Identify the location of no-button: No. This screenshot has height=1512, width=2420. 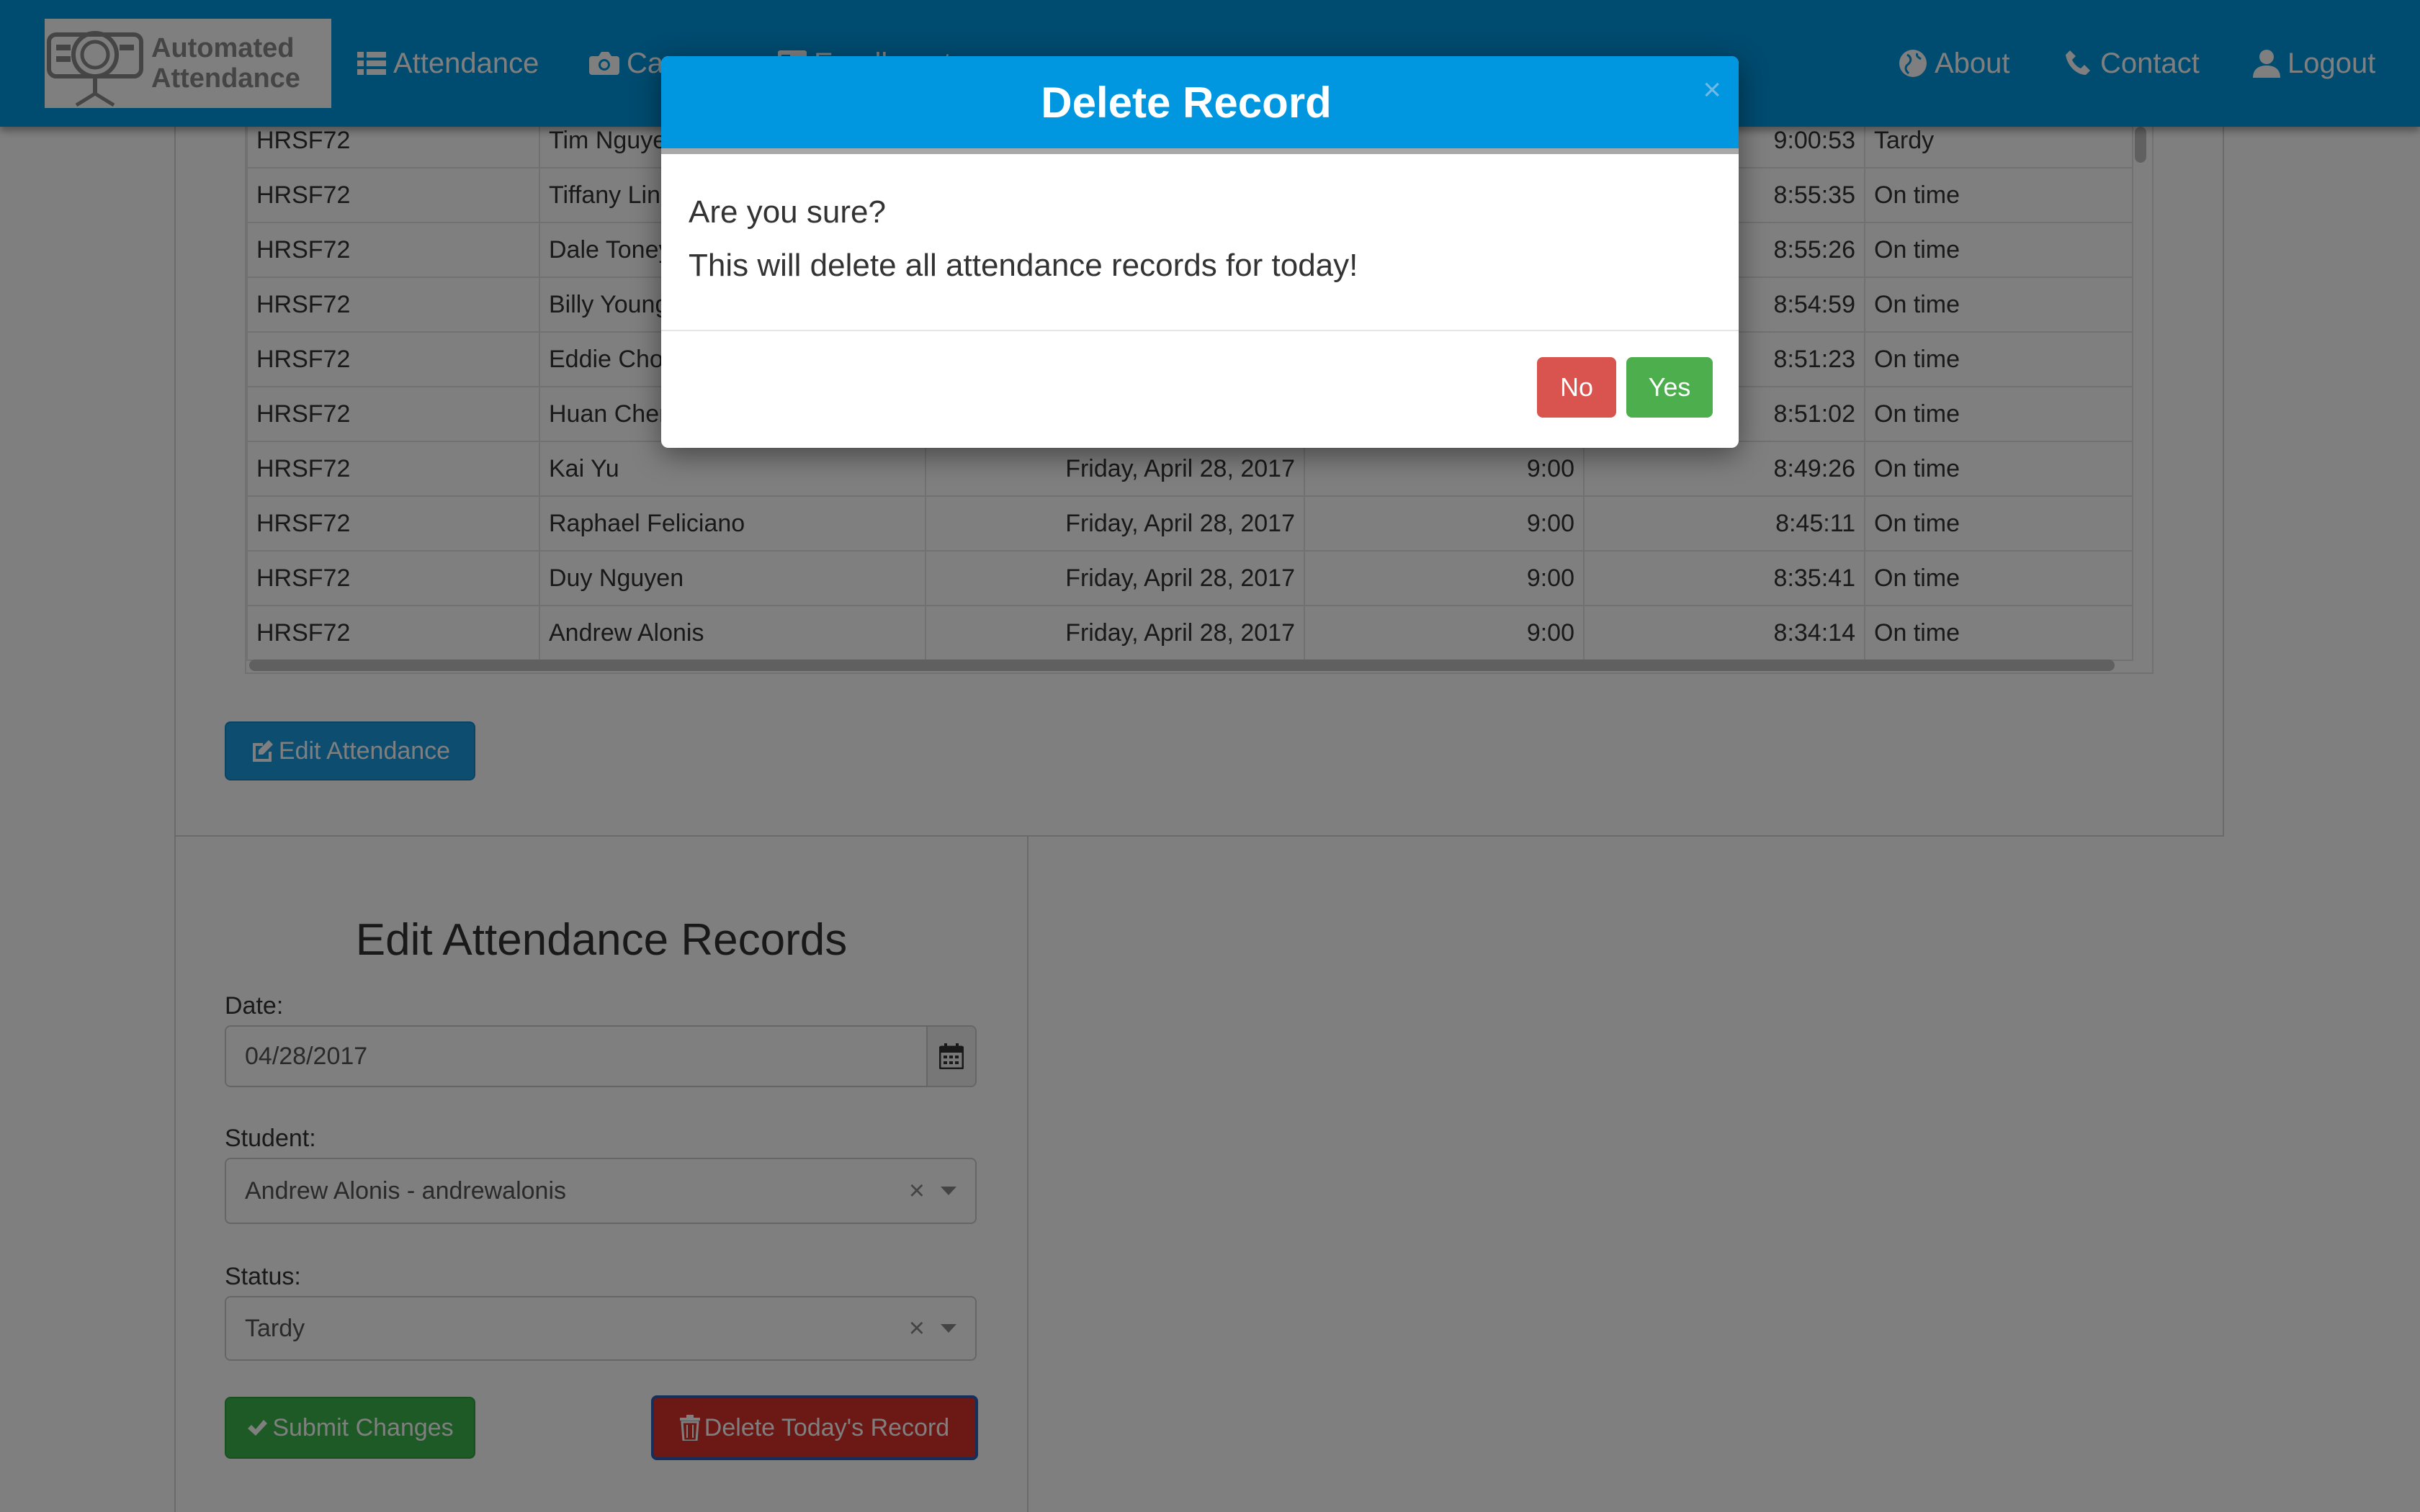
(1576, 387).